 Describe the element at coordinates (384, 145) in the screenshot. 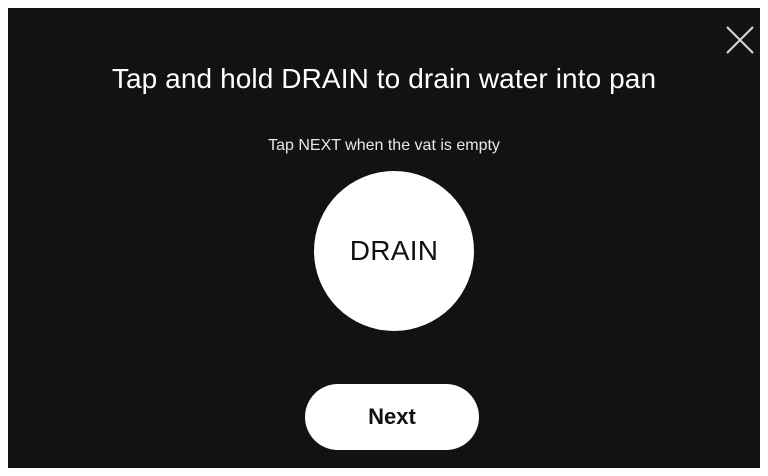

I see `dialog-subtitle: Tap NEXT when the vat is empty` at that location.